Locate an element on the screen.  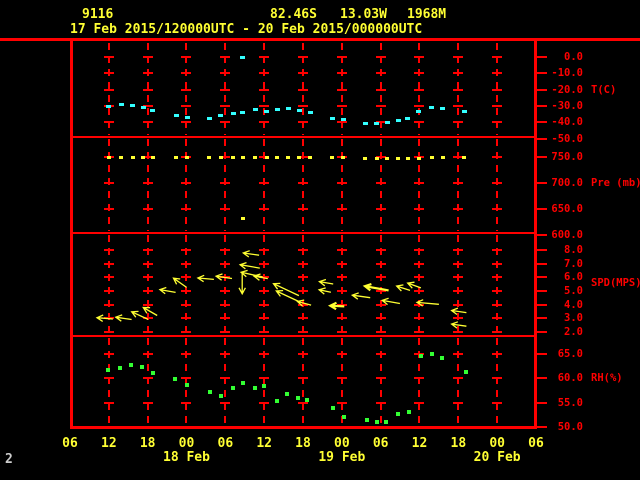
page-number: 2 is located at coordinates (9, 459).